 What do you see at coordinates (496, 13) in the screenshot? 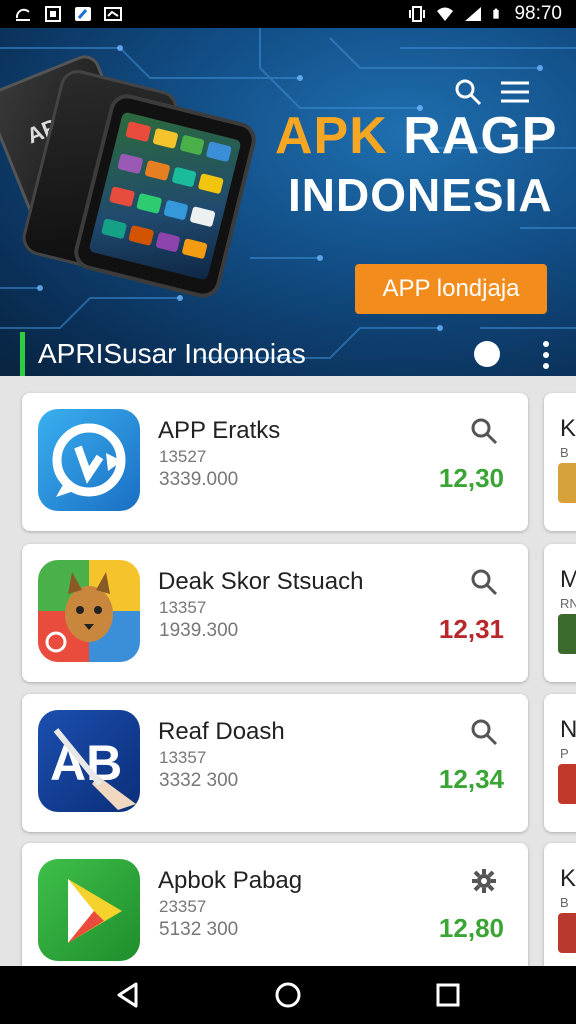
I see `battery-icon` at bounding box center [496, 13].